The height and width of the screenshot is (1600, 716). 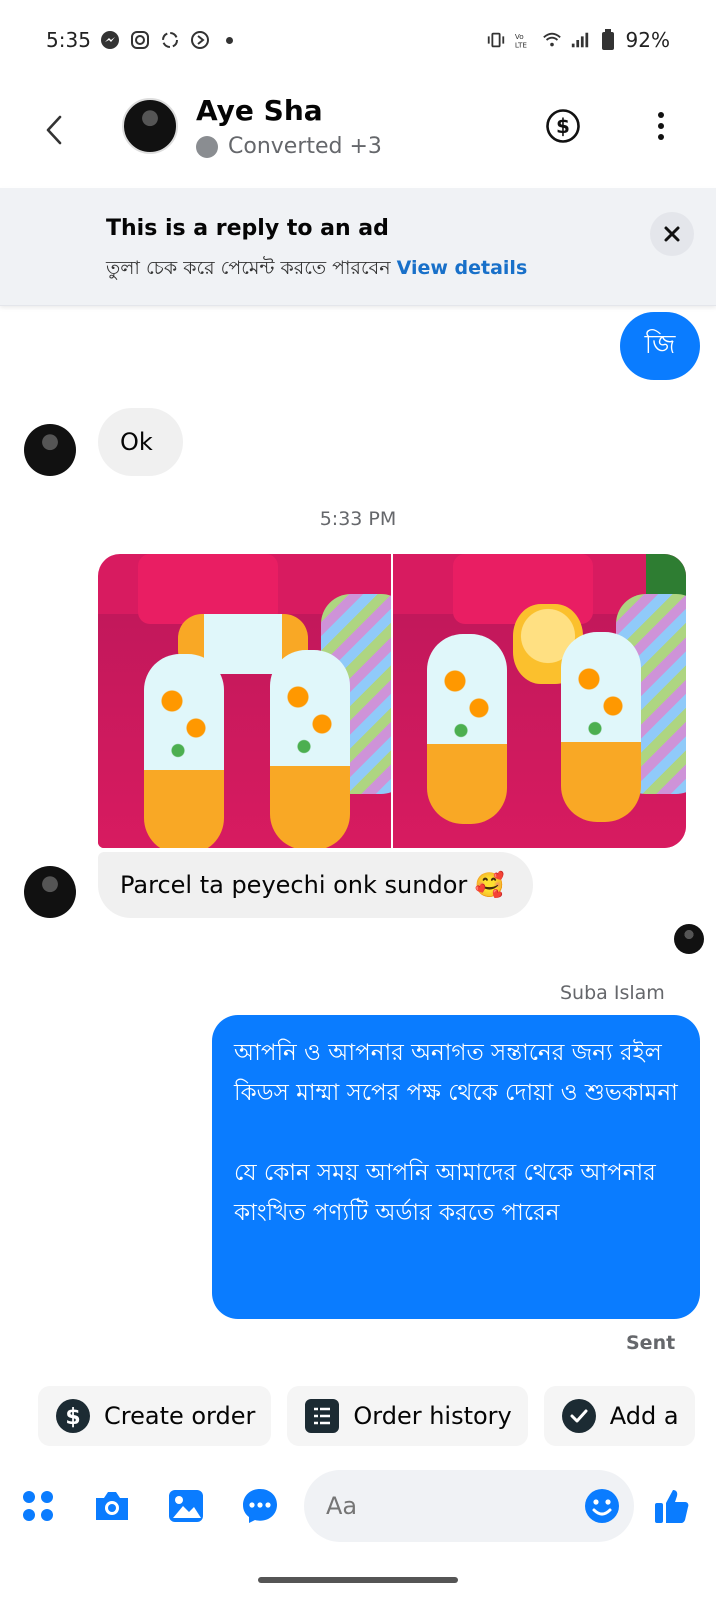 I want to click on back-arrow-icon, so click(x=54, y=130).